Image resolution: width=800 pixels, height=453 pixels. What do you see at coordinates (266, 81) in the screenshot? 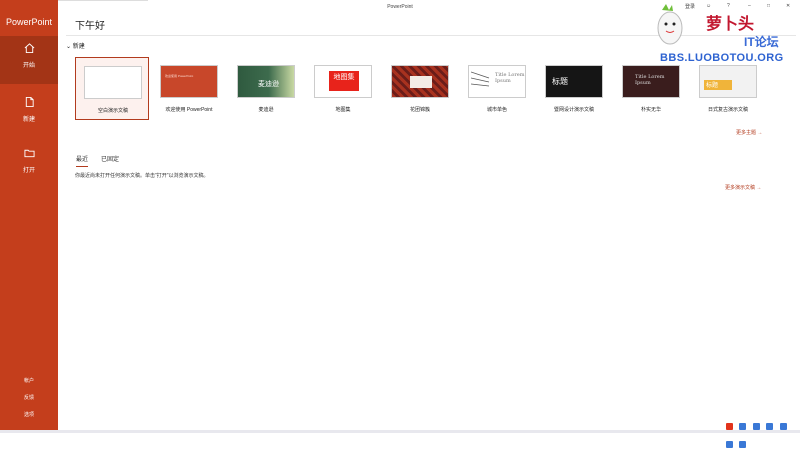
I see `template-thumbnail: 麦迪逊` at bounding box center [266, 81].